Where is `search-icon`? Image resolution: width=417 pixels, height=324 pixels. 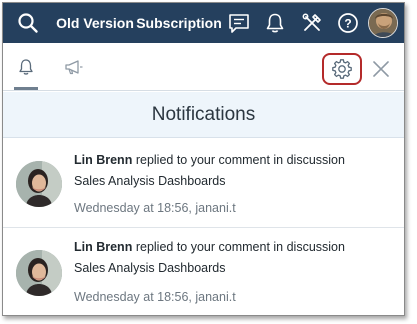
search-icon is located at coordinates (28, 23).